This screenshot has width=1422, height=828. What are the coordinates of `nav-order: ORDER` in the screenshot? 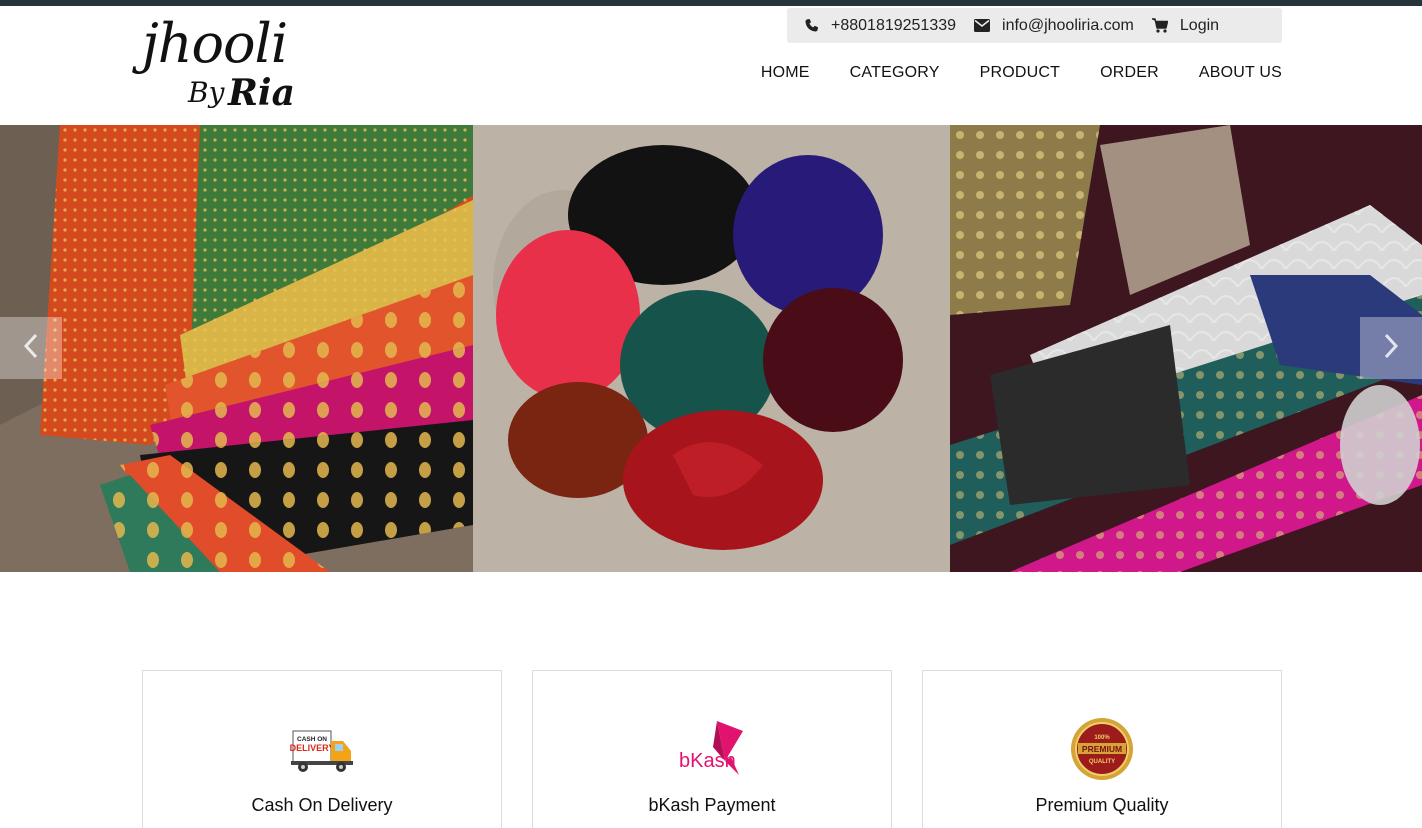 It's located at (1129, 73).